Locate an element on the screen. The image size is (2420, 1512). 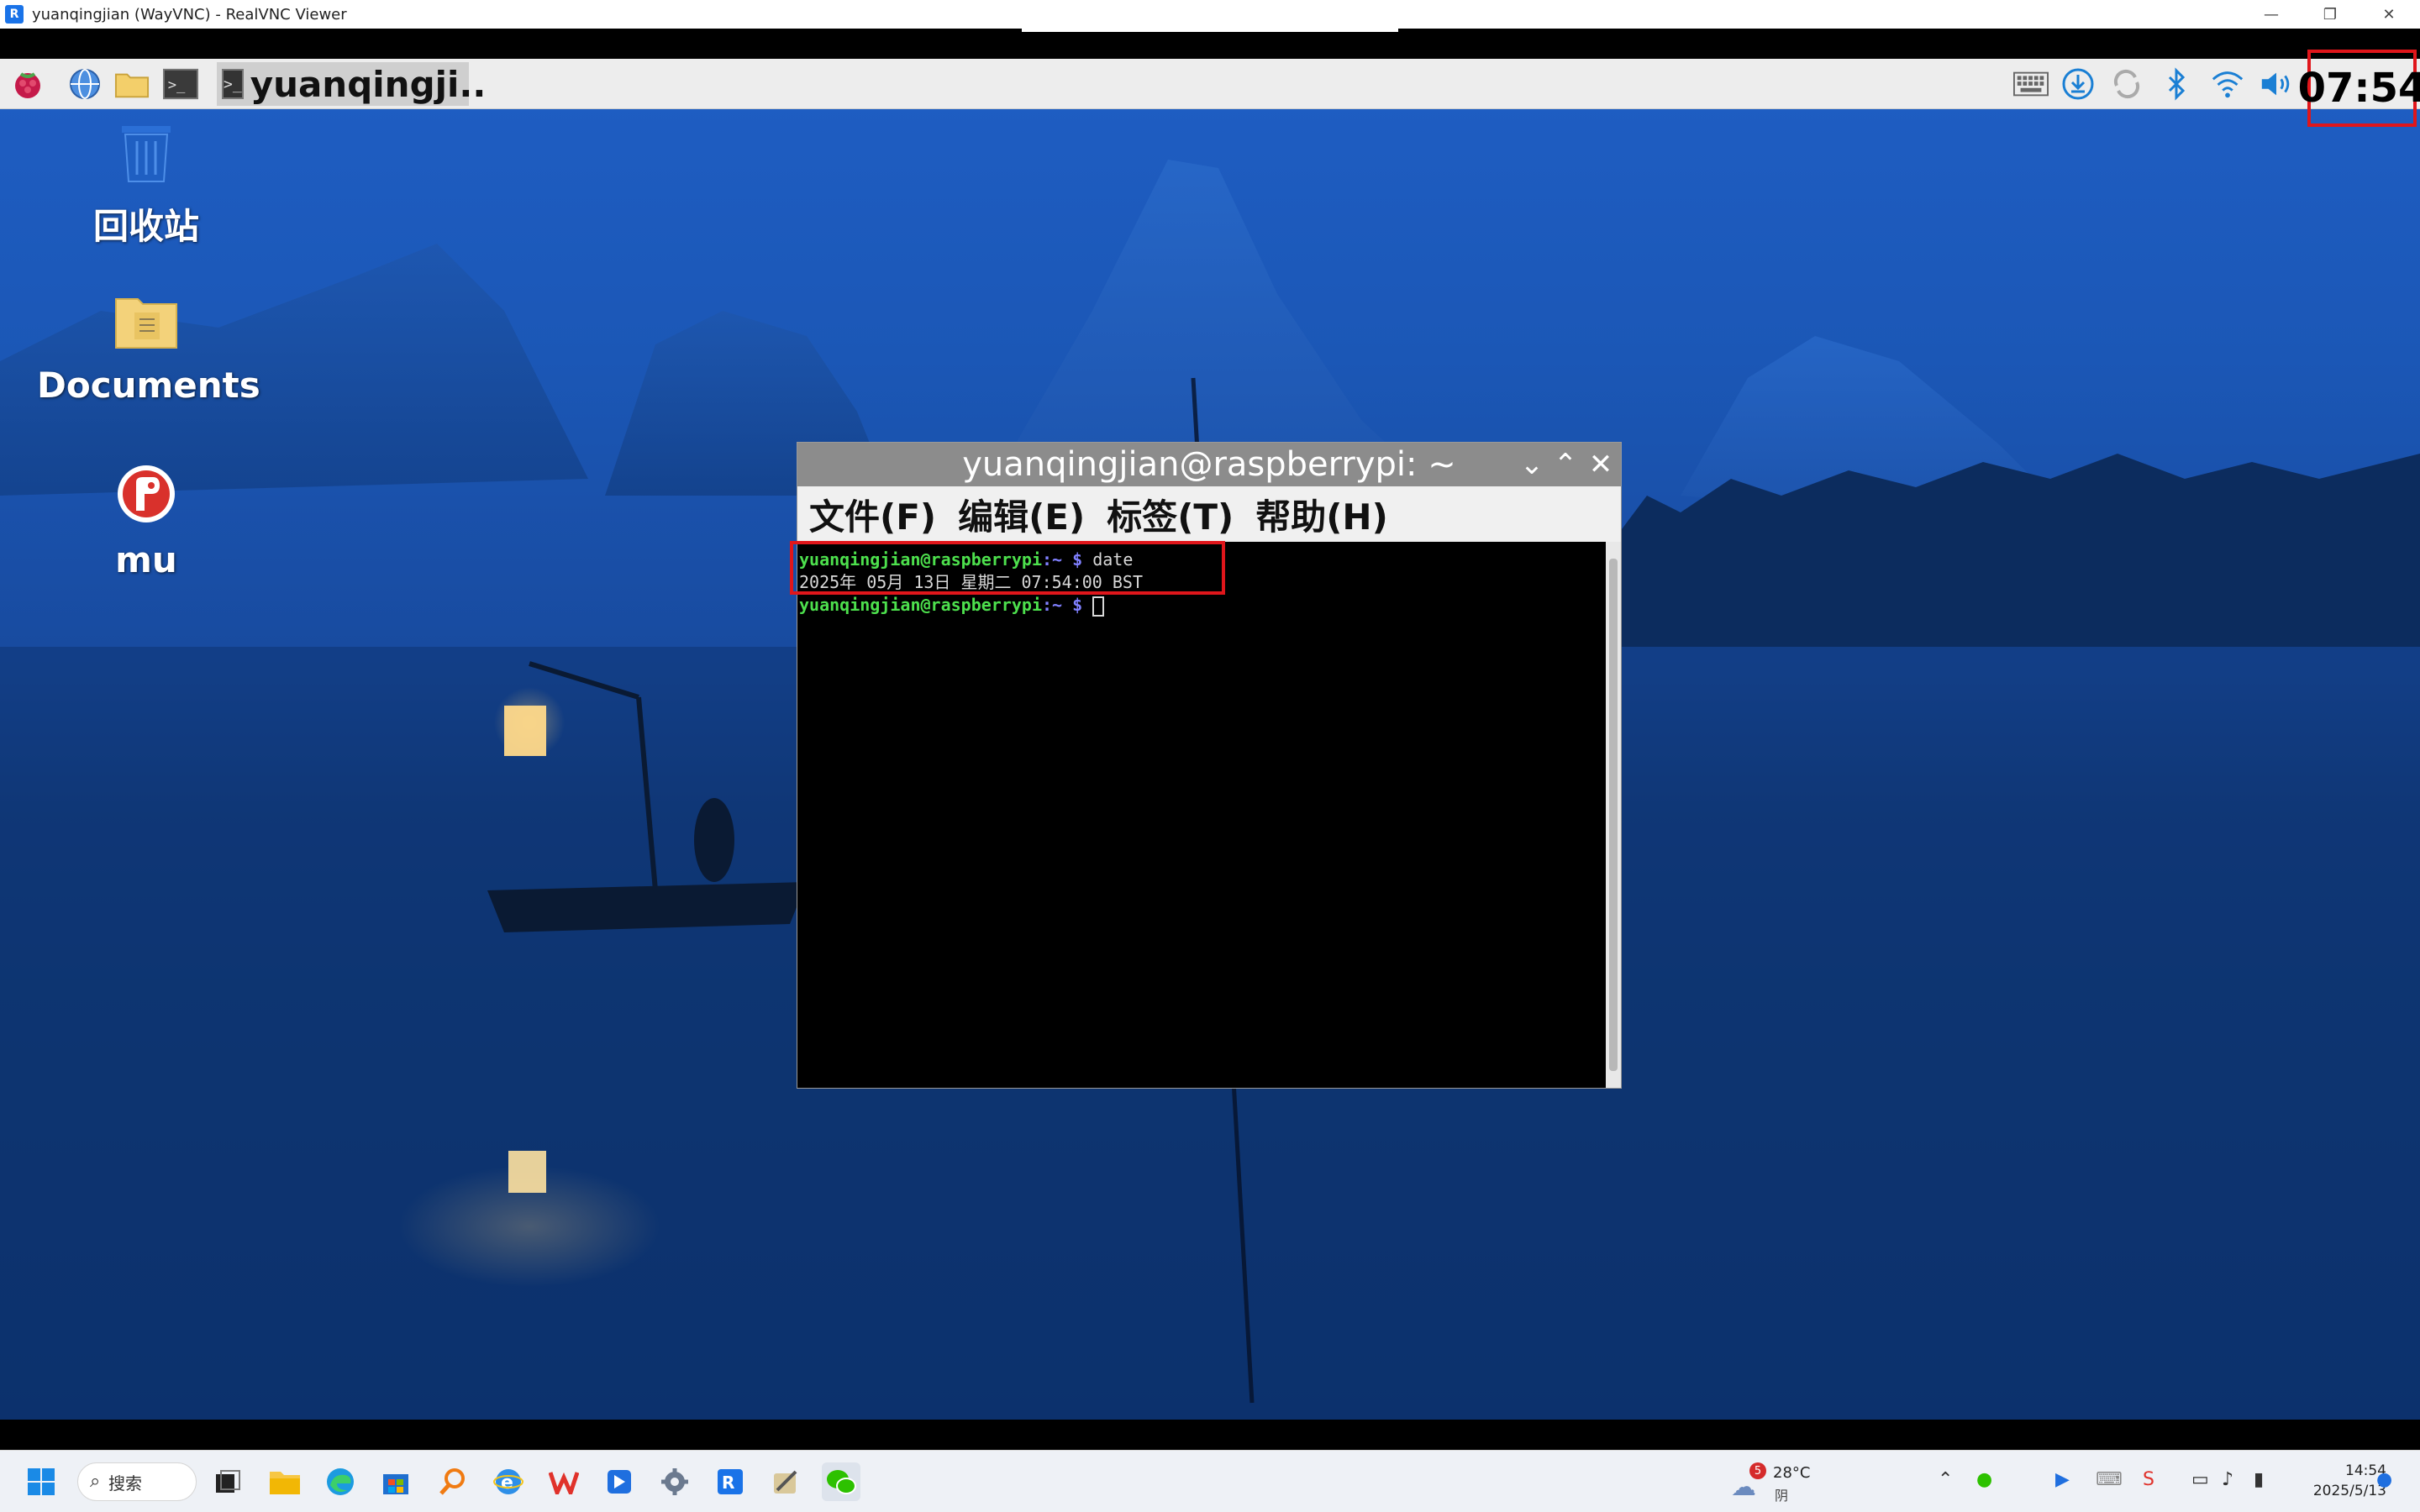
tray-overflow-chevron-icon: ⌃ is located at coordinates (1945, 1479).